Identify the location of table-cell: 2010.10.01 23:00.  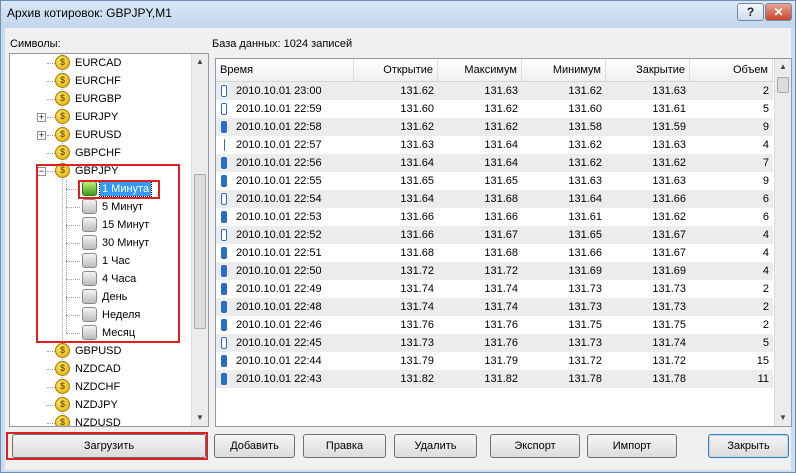
(279, 91).